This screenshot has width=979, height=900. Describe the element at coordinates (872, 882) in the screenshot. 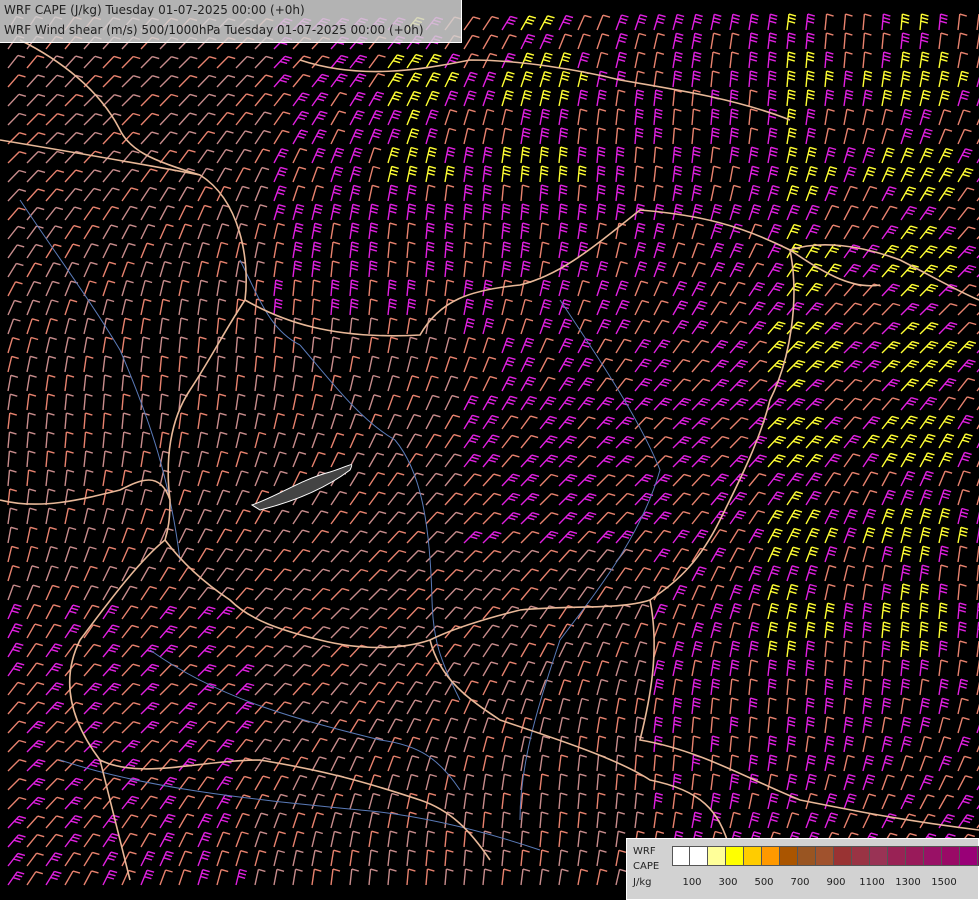

I see `legend-tick-label: 1100` at that location.